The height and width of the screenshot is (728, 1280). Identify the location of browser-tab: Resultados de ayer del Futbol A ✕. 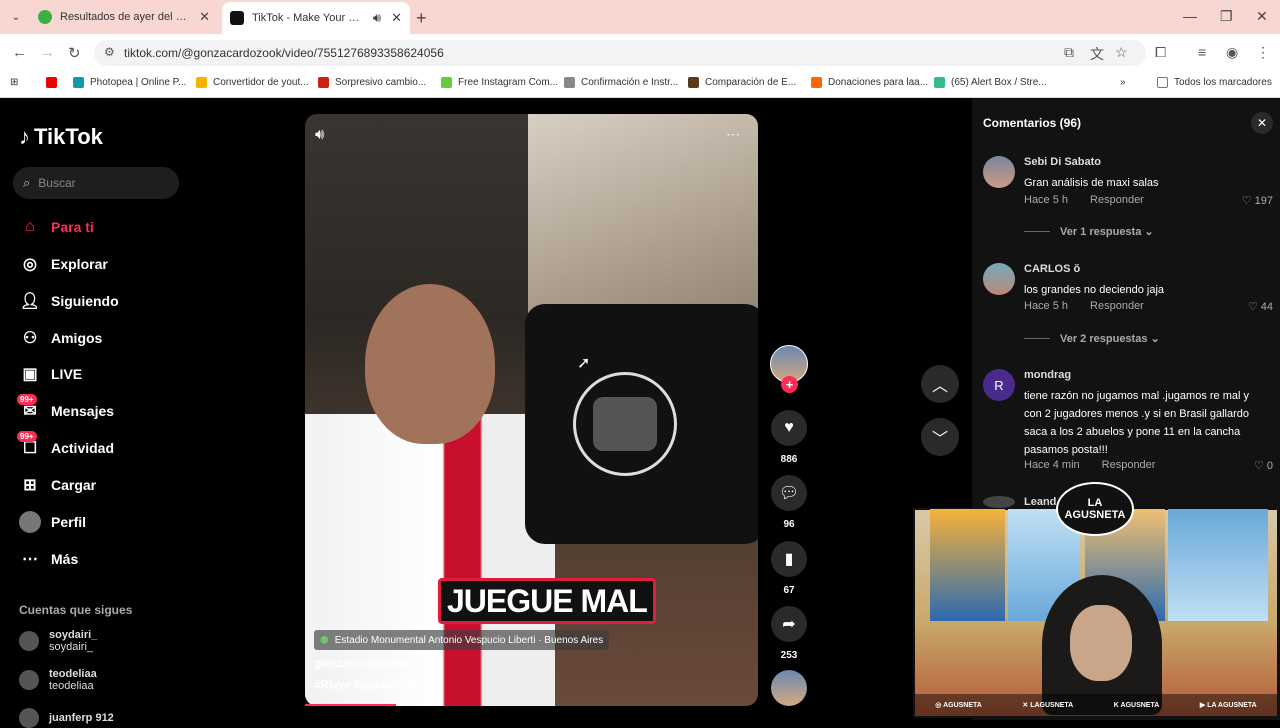
(124, 17).